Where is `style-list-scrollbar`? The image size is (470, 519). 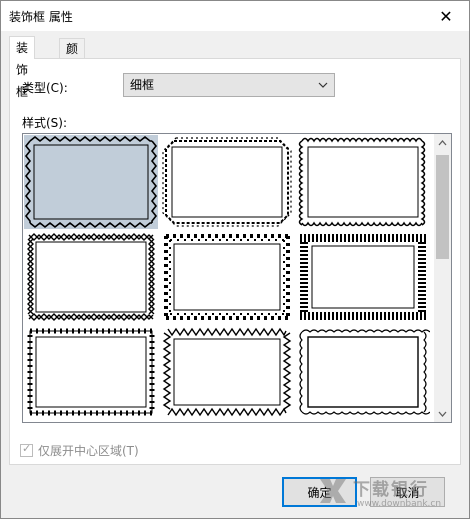
style-list-scrollbar is located at coordinates (442, 278).